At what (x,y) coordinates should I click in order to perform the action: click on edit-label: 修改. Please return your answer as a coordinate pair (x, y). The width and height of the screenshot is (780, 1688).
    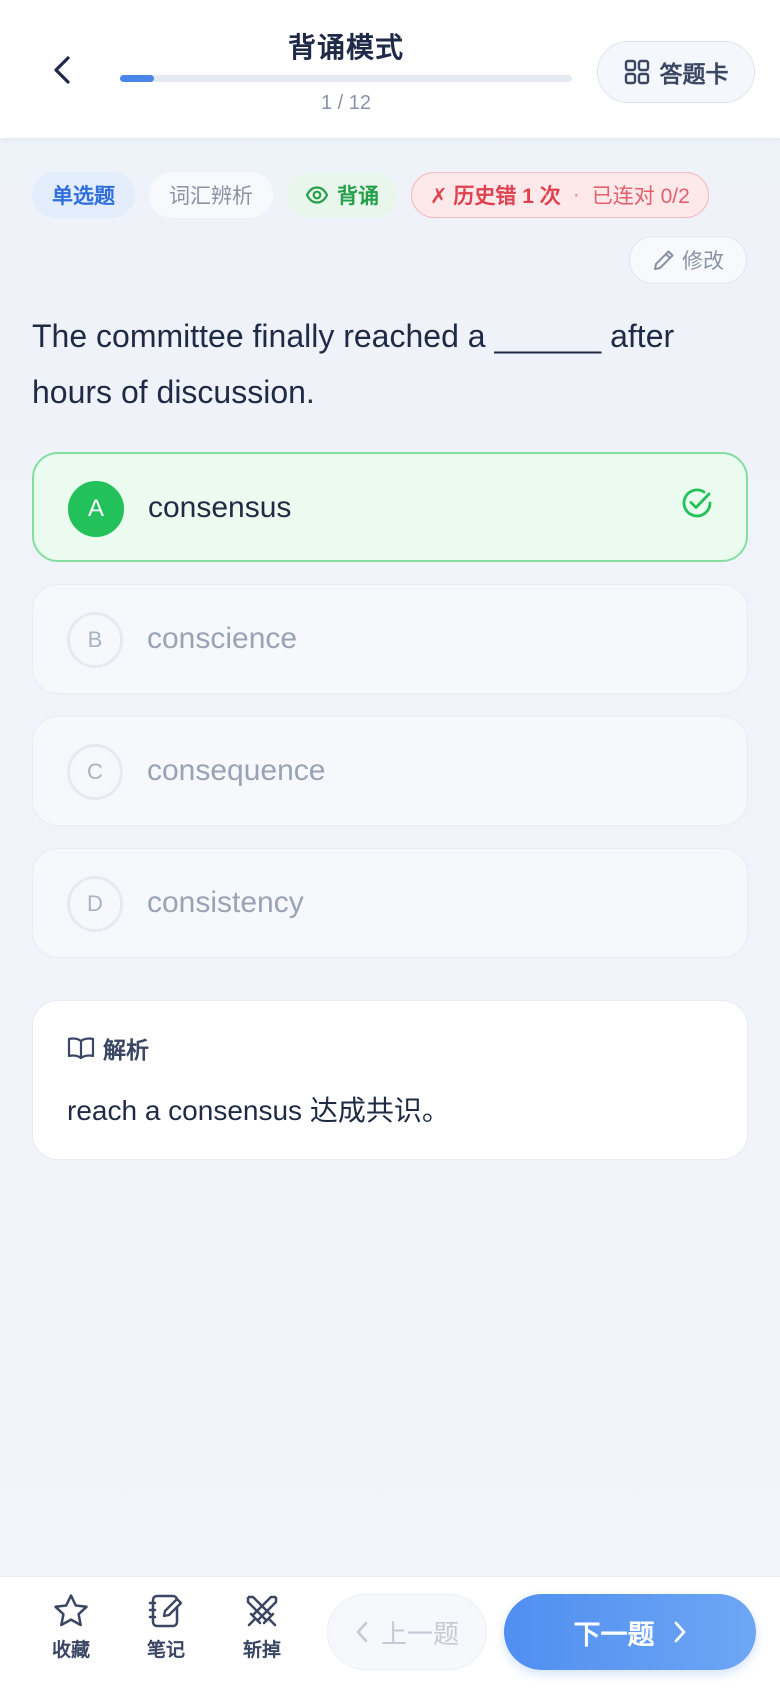
    Looking at the image, I should click on (703, 261).